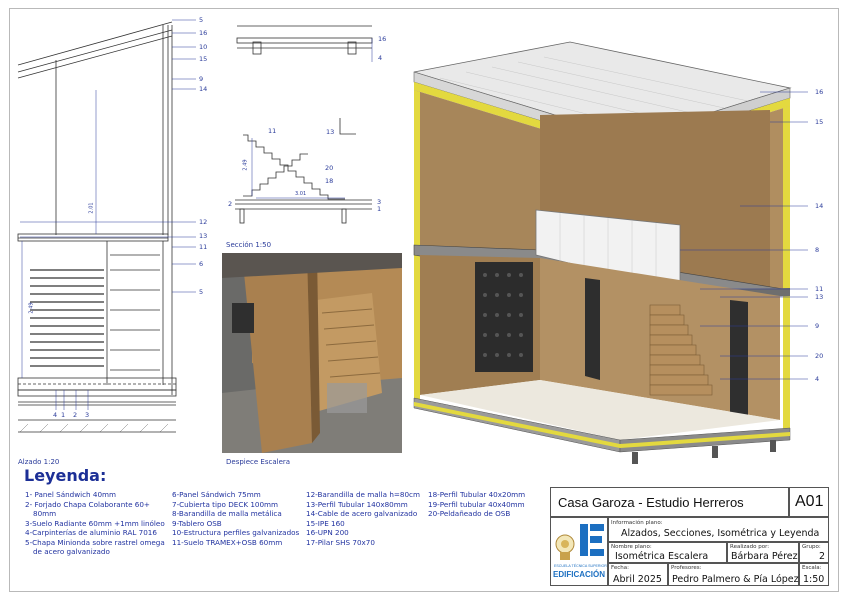  Describe the element at coordinates (819, 206) in the screenshot. I see `iso-callout: 14` at that location.